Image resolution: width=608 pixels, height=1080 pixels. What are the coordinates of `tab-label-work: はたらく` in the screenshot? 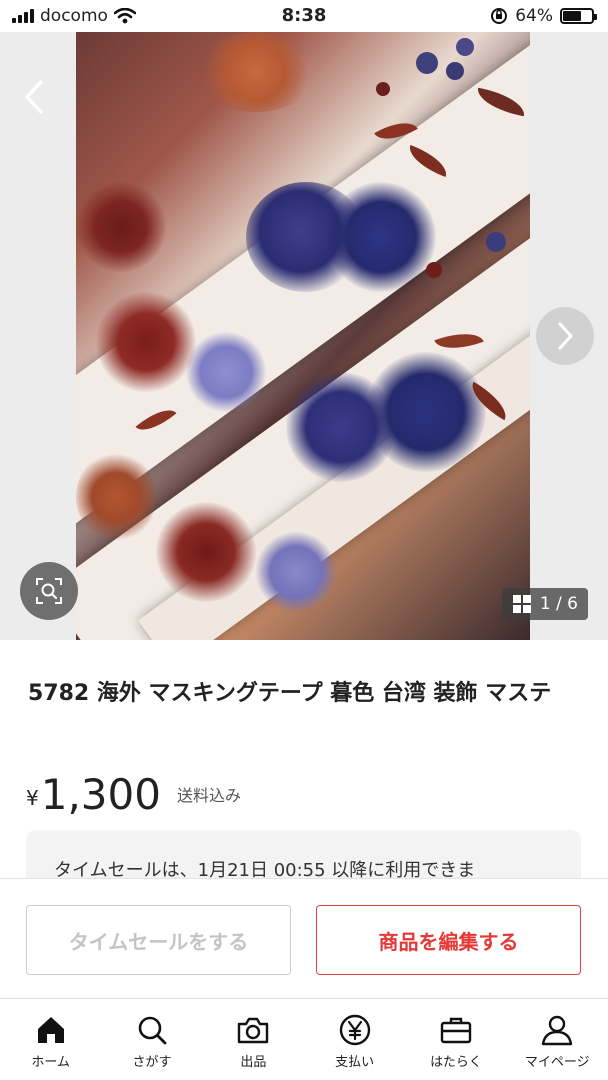 It's located at (456, 1062).